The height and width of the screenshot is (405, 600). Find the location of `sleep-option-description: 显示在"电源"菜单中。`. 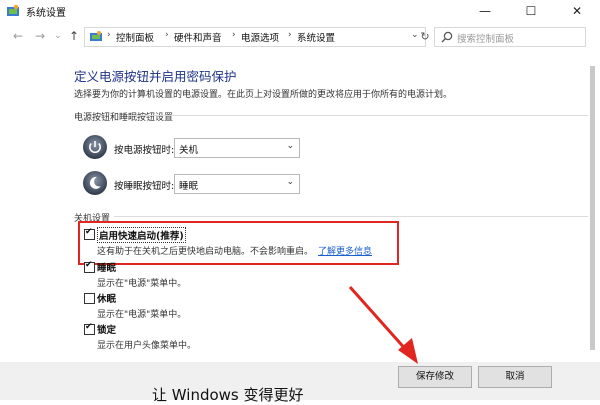

sleep-option-description: 显示在"电源"菜单中。 is located at coordinates (142, 284).